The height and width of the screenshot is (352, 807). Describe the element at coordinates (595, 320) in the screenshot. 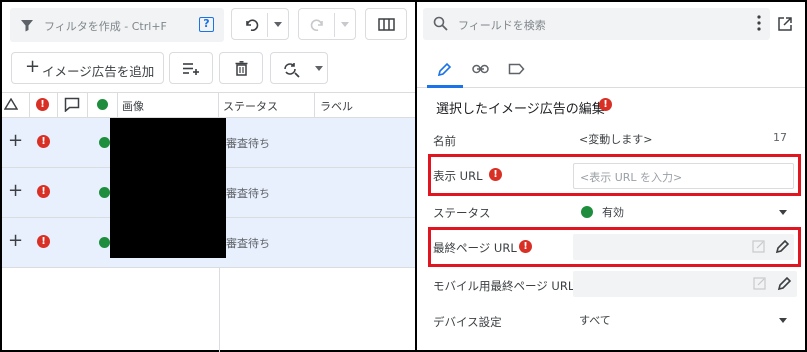

I see `device-value: すべて` at that location.